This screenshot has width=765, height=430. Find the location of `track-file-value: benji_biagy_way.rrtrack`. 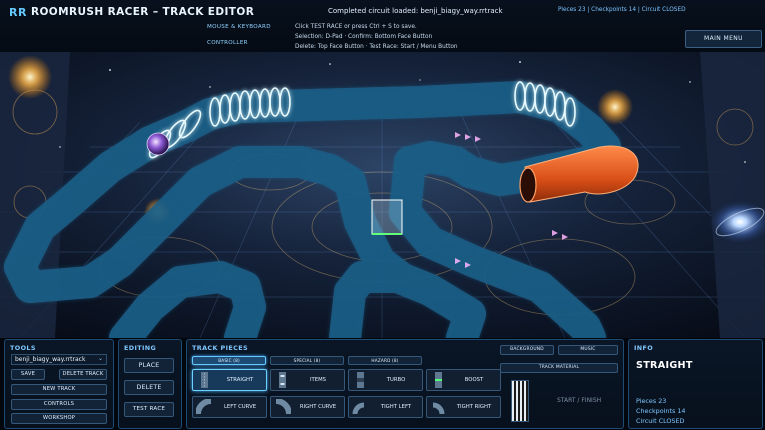

track-file-value: benji_biagy_way.rrtrack is located at coordinates (50, 359).